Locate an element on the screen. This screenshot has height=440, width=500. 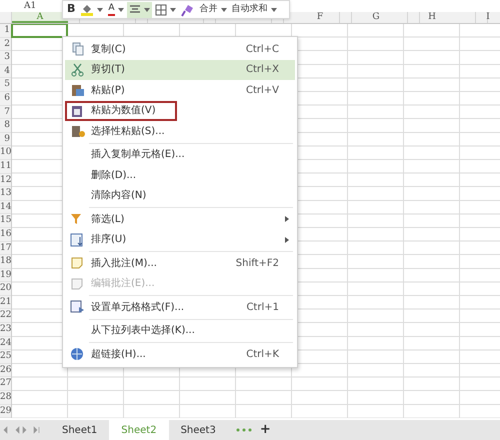
sheet-tab: Sheet2 is located at coordinates (139, 430).